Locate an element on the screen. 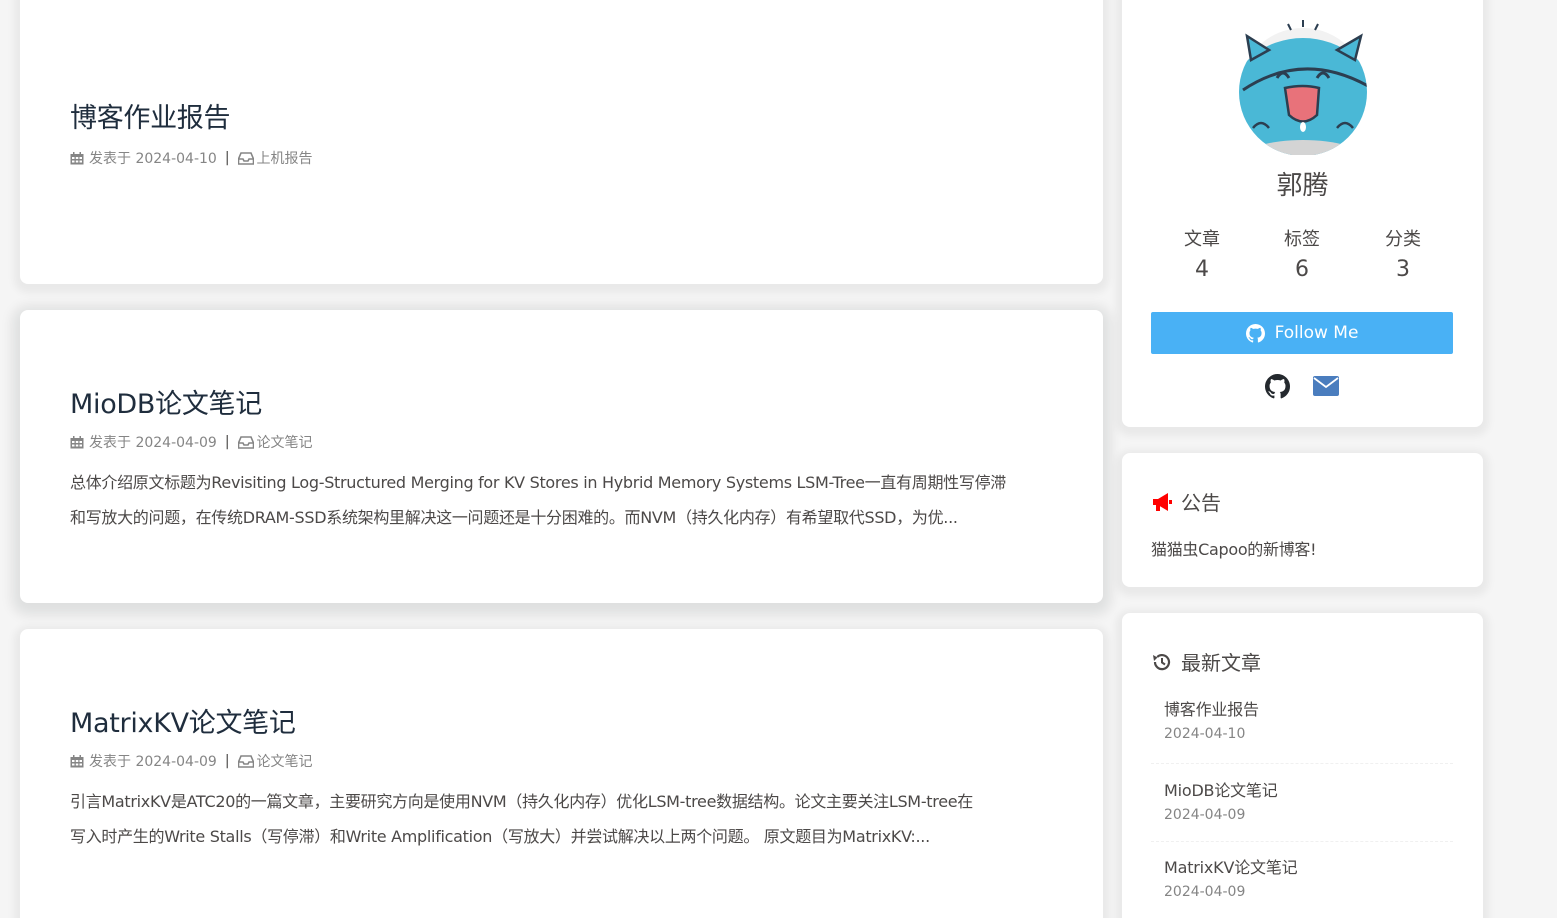 The width and height of the screenshot is (1557, 918). recent-post-item: MioDB论文笔记 2024-04-09 is located at coordinates (1309, 800).